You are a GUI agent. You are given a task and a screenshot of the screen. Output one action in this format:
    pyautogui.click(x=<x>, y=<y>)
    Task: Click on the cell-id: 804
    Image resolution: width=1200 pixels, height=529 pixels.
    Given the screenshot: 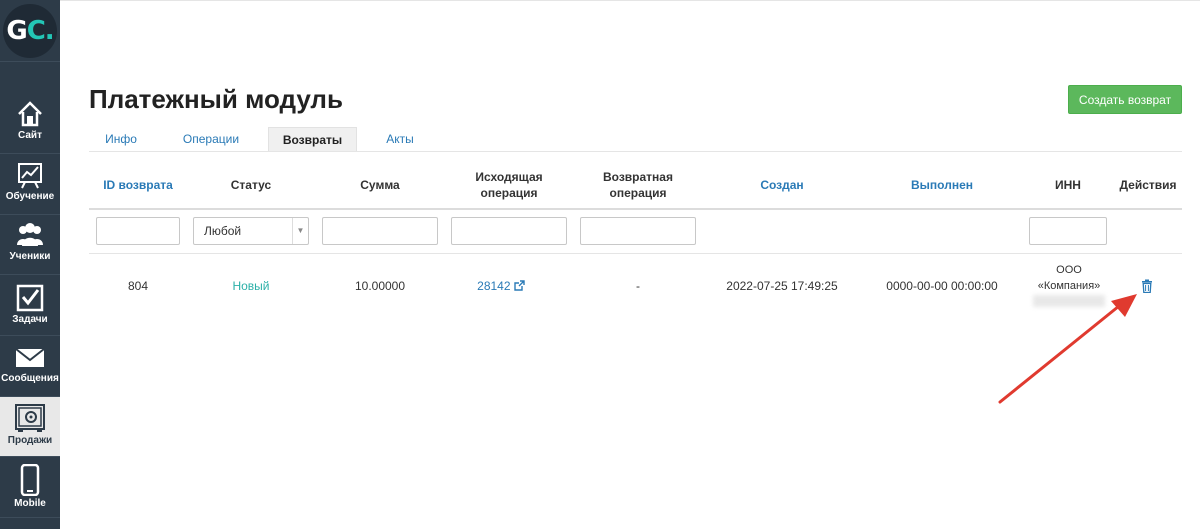 What is the action you would take?
    pyautogui.click(x=138, y=286)
    